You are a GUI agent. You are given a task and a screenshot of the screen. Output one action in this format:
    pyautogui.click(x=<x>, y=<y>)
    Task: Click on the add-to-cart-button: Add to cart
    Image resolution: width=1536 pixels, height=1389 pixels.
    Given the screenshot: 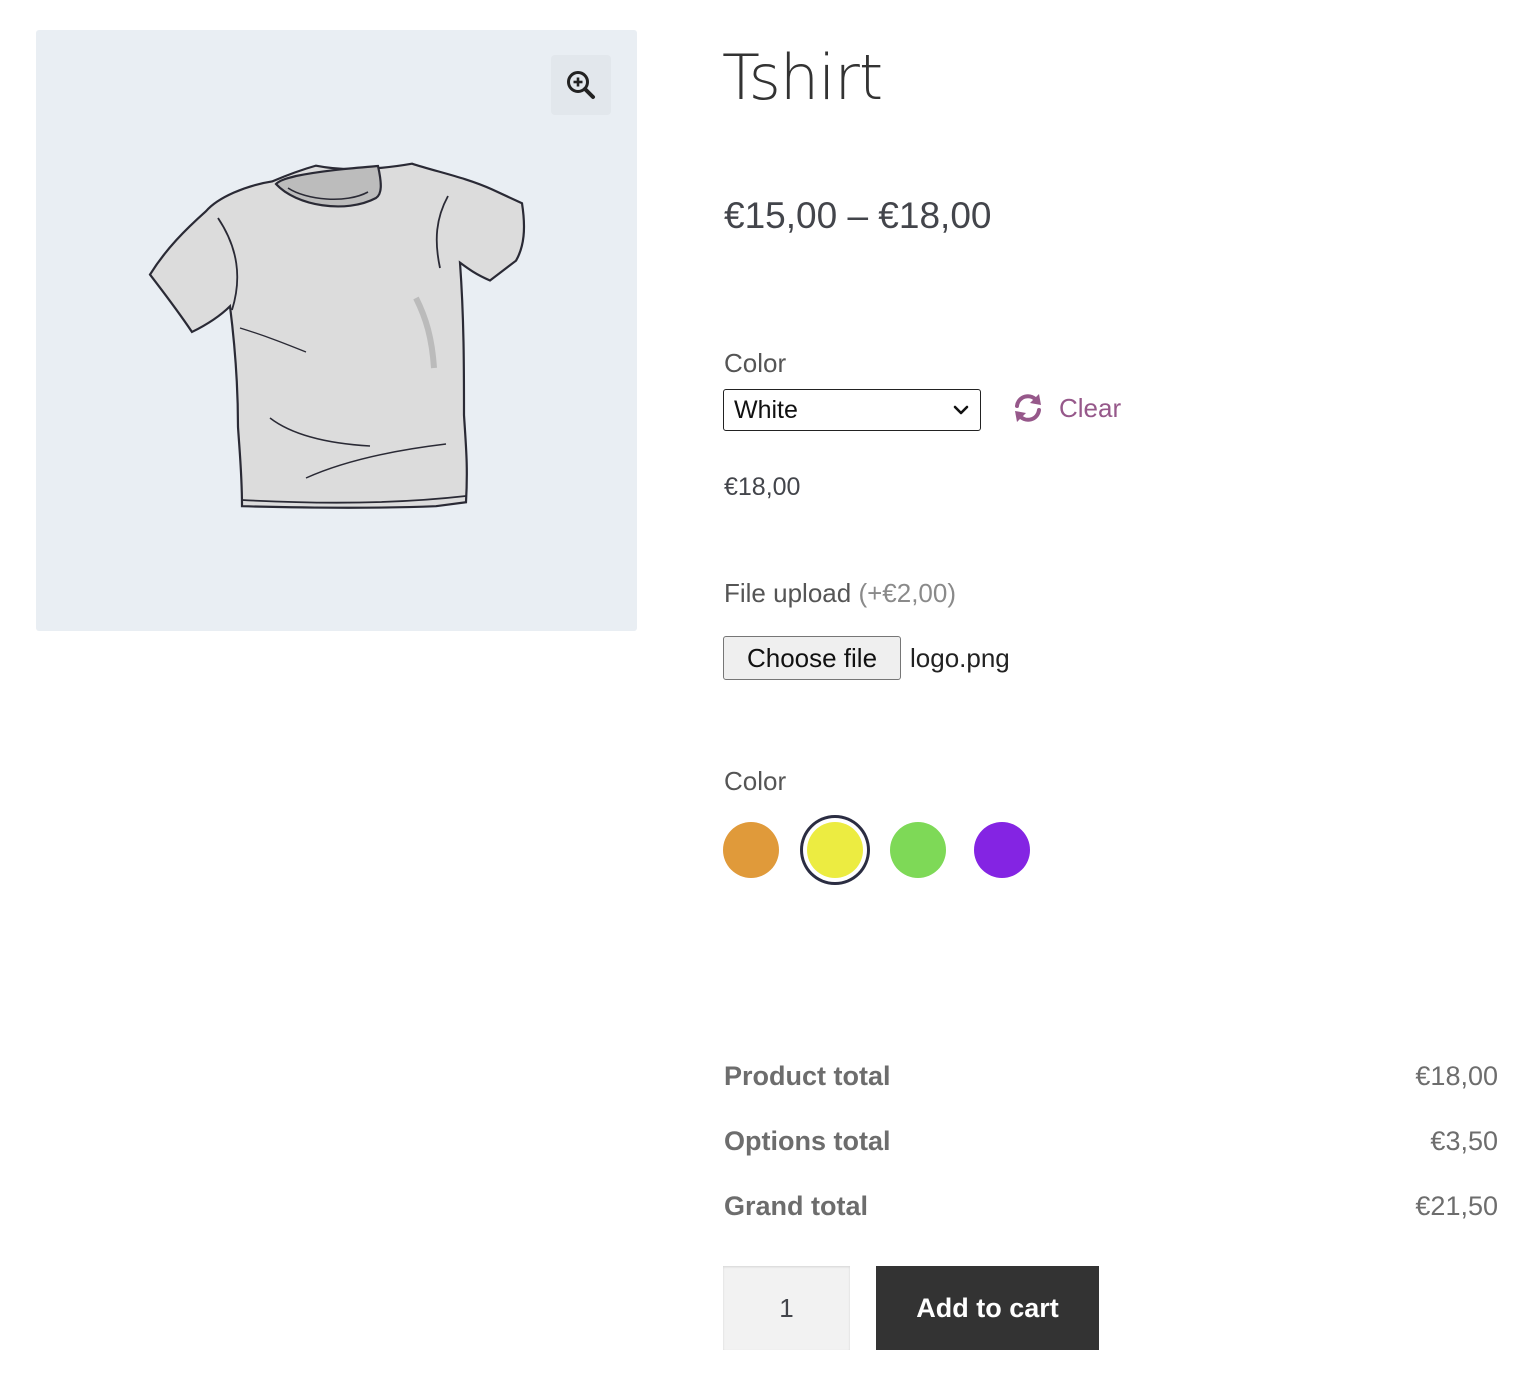 What is the action you would take?
    pyautogui.click(x=987, y=1308)
    